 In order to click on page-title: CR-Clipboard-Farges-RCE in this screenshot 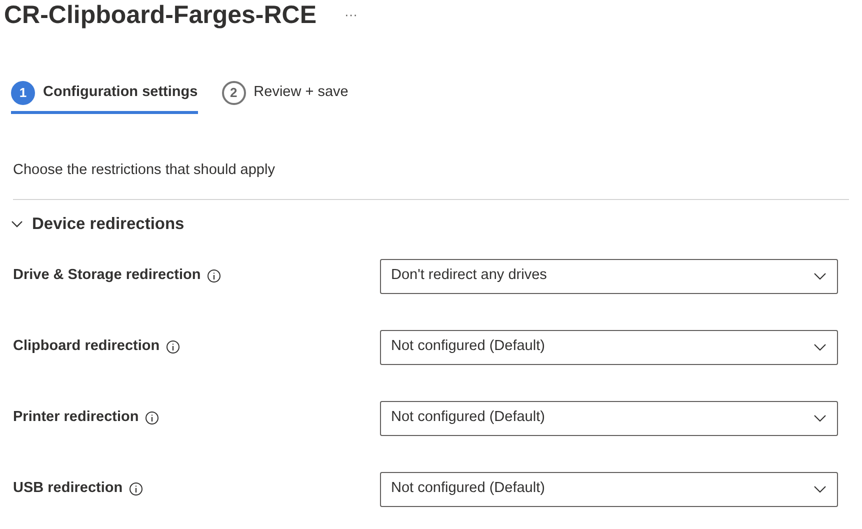, I will do `click(160, 15)`.